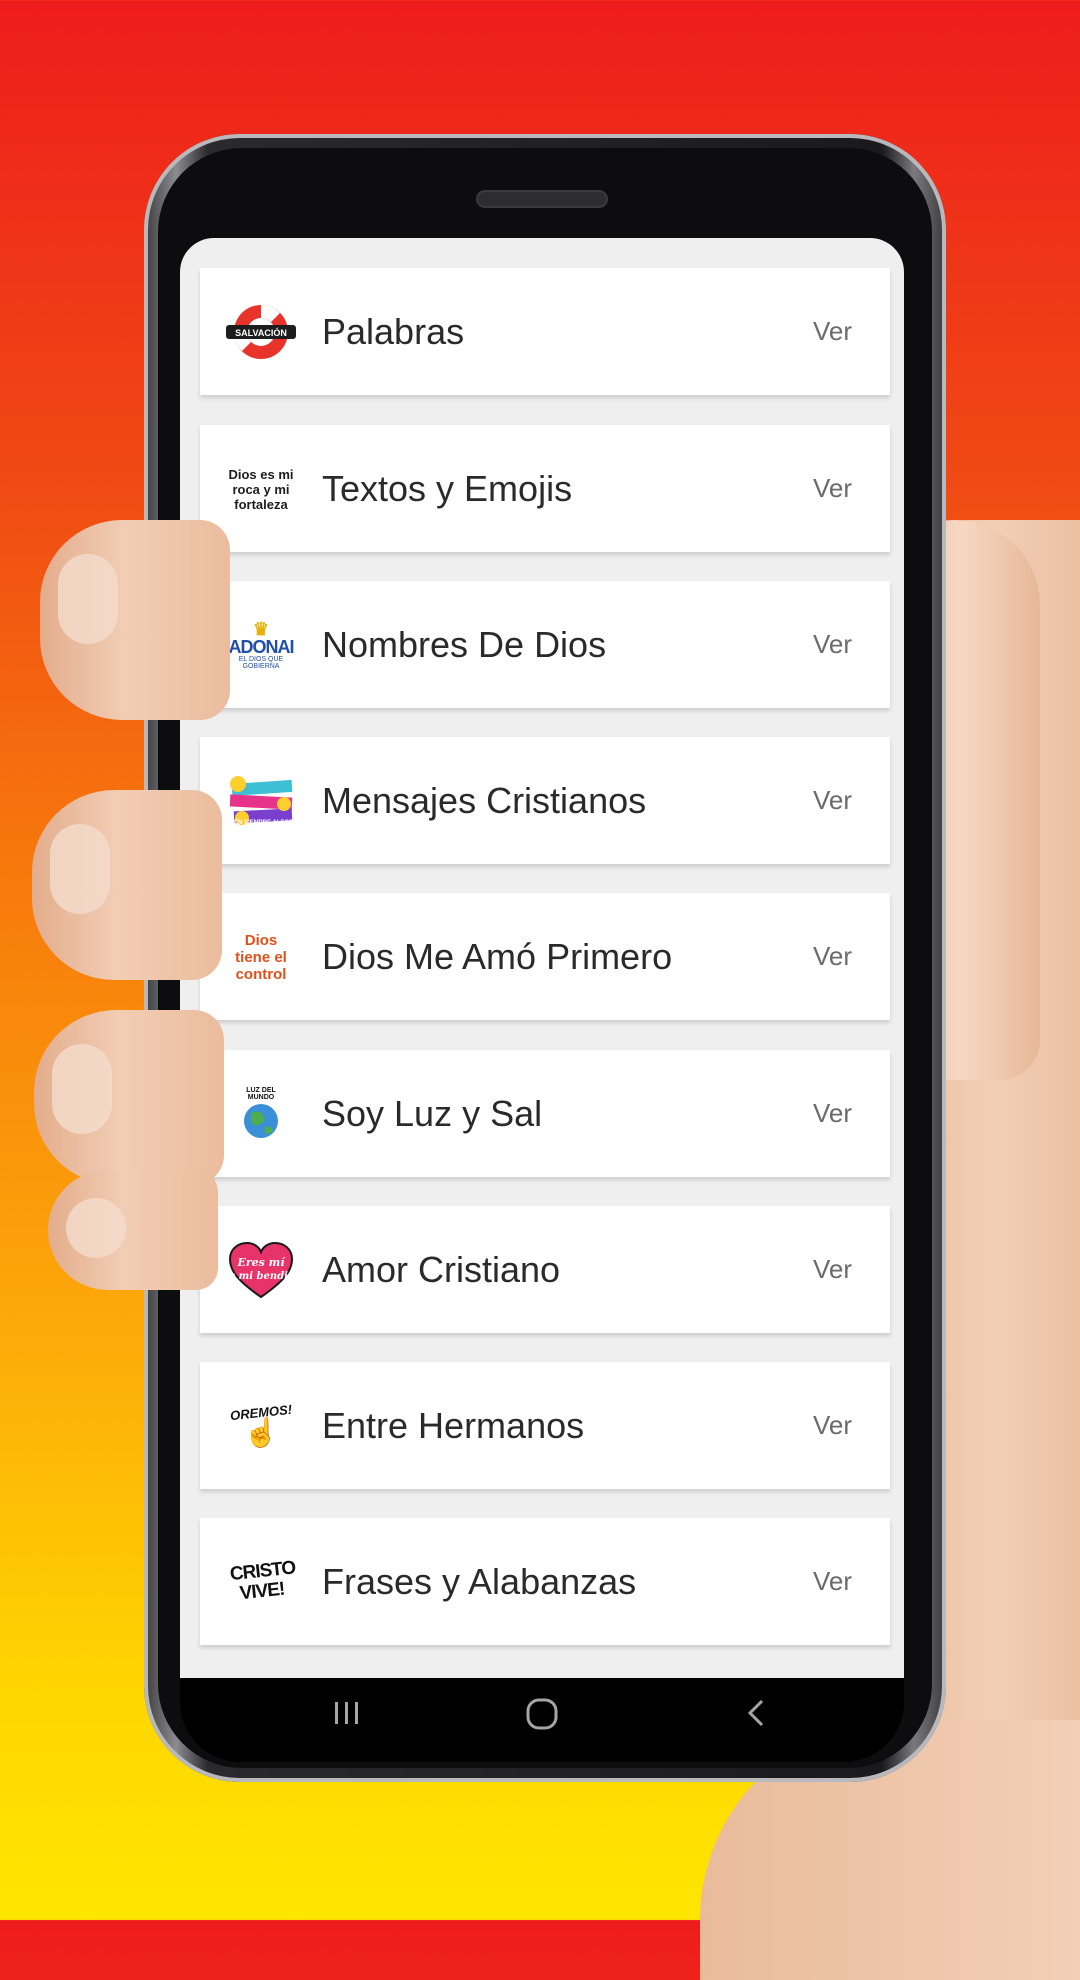 The image size is (1080, 1980). What do you see at coordinates (484, 800) in the screenshot?
I see `item-title: Mensajes Cristianos` at bounding box center [484, 800].